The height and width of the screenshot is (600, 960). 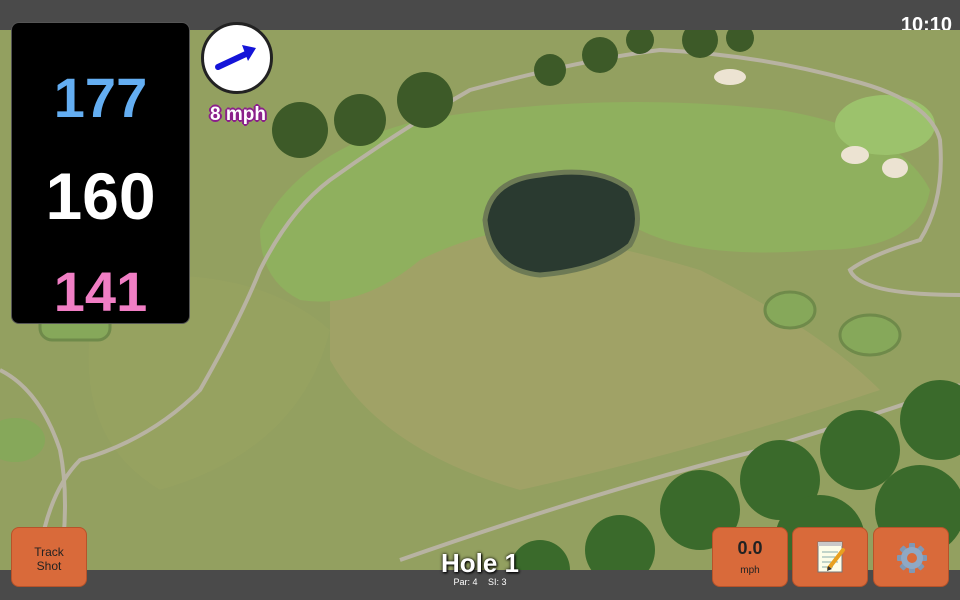 What do you see at coordinates (237, 58) in the screenshot?
I see `wind-direction-dial` at bounding box center [237, 58].